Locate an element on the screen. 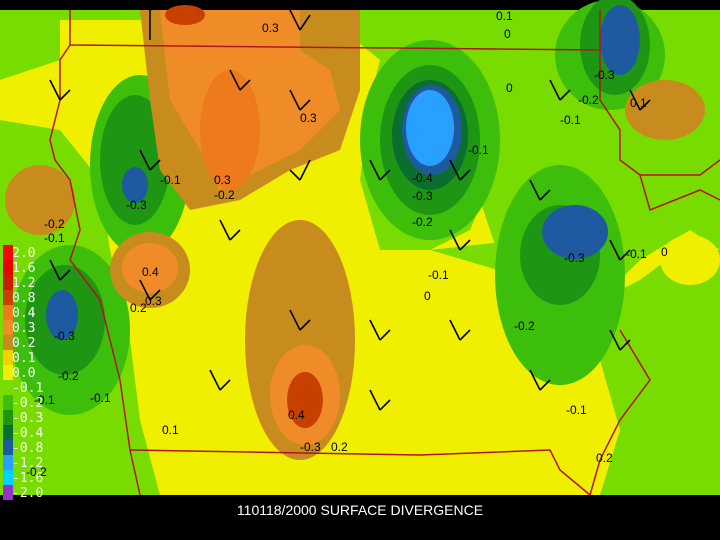 The width and height of the screenshot is (720, 540). legend-label: -0.2 is located at coordinates (27, 403).